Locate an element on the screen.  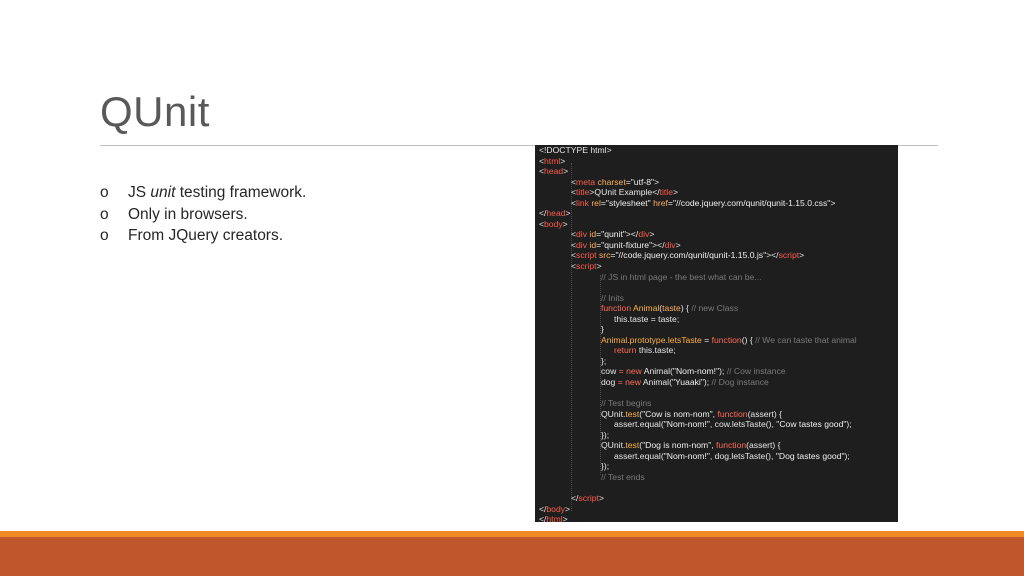
code-line: }; is located at coordinates (698, 361).